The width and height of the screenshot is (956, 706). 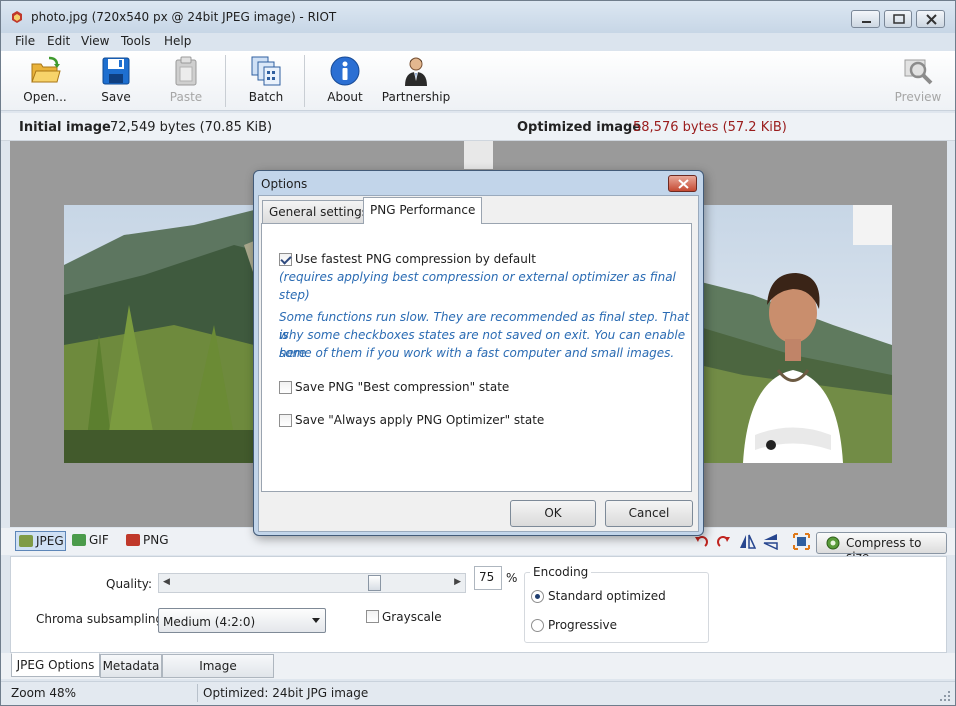 What do you see at coordinates (866, 22) in the screenshot?
I see `minimize-icon` at bounding box center [866, 22].